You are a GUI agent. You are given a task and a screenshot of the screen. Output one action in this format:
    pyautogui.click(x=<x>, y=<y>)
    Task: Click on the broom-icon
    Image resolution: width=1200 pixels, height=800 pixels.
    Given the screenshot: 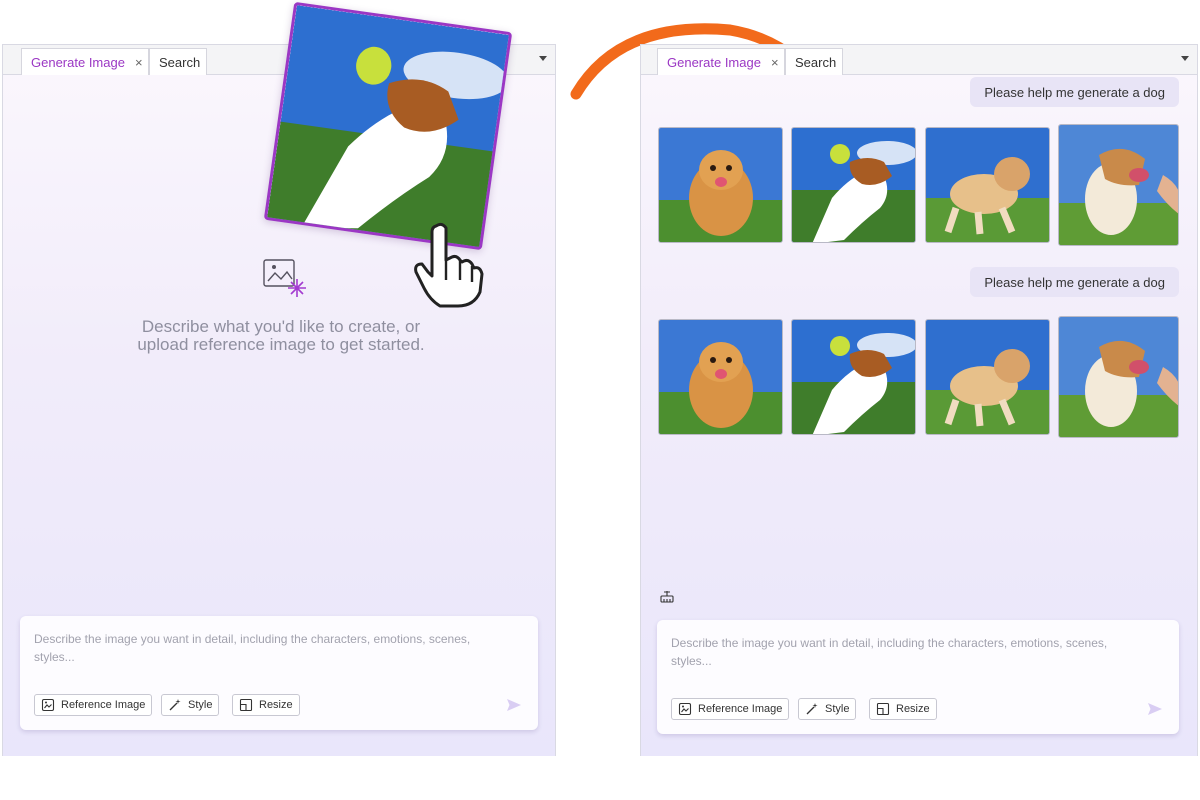 What is the action you would take?
    pyautogui.click(x=667, y=596)
    